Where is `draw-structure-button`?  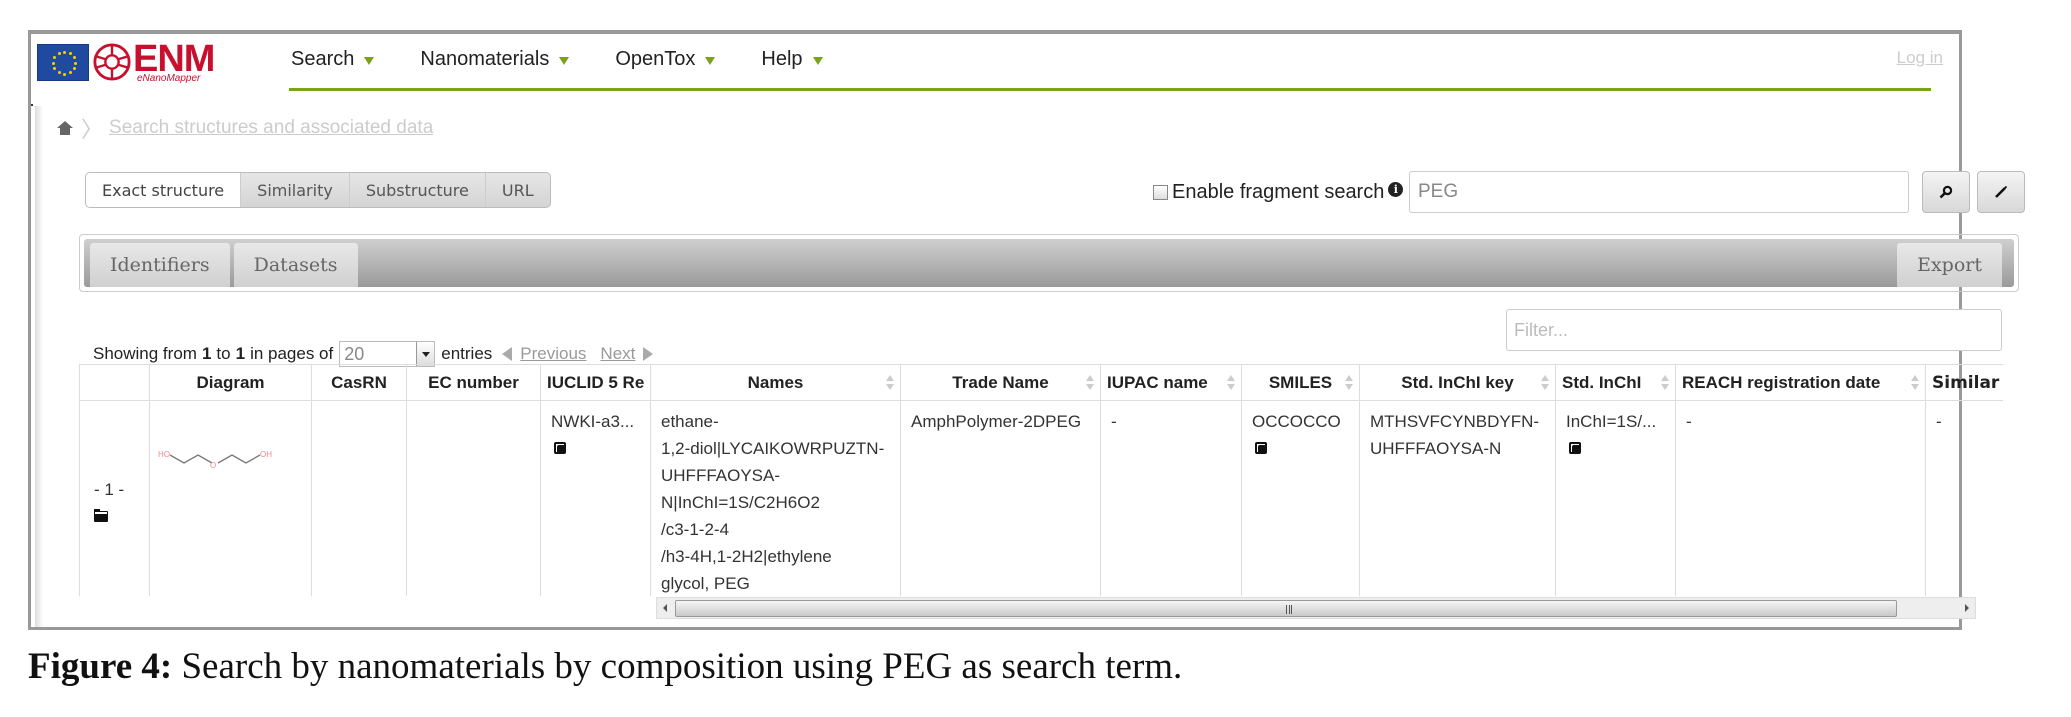
draw-structure-button is located at coordinates (2001, 192).